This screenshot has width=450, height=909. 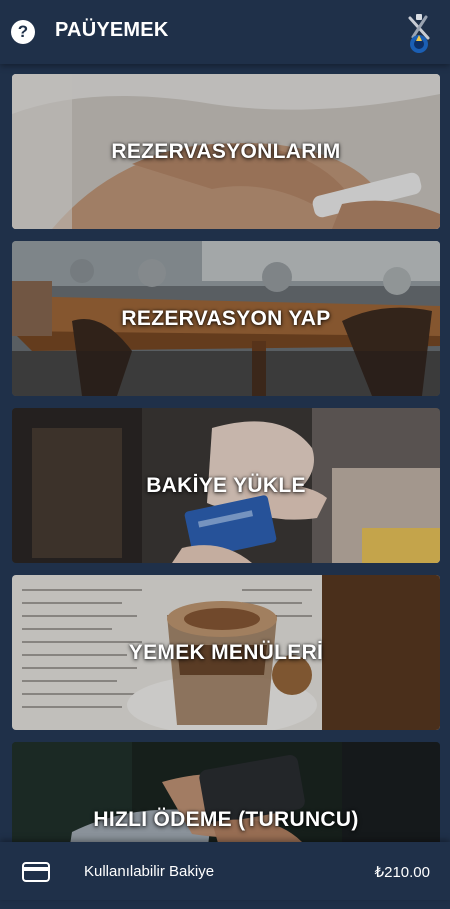 I want to click on menu-card-label: REZERVASYON YAP, so click(x=226, y=318).